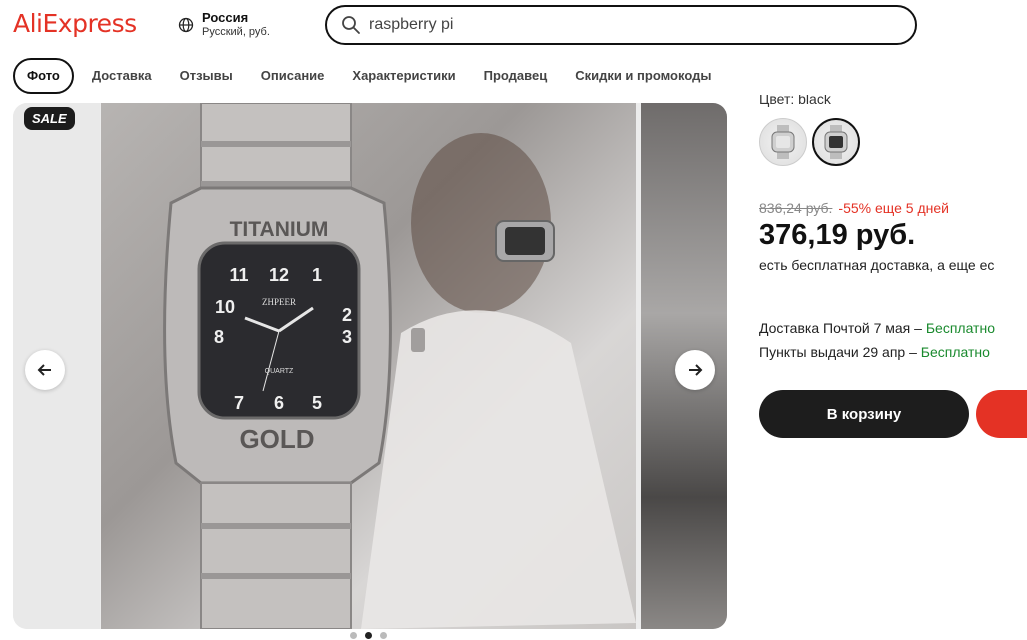 The height and width of the screenshot is (640, 1027). I want to click on search-bar, so click(621, 25).